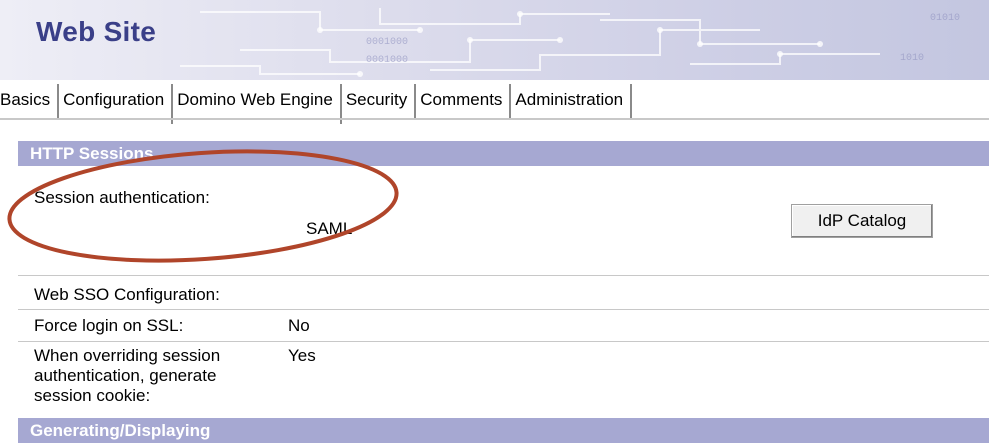 This screenshot has width=989, height=443. What do you see at coordinates (379, 101) in the screenshot?
I see `tab-security: Security` at bounding box center [379, 101].